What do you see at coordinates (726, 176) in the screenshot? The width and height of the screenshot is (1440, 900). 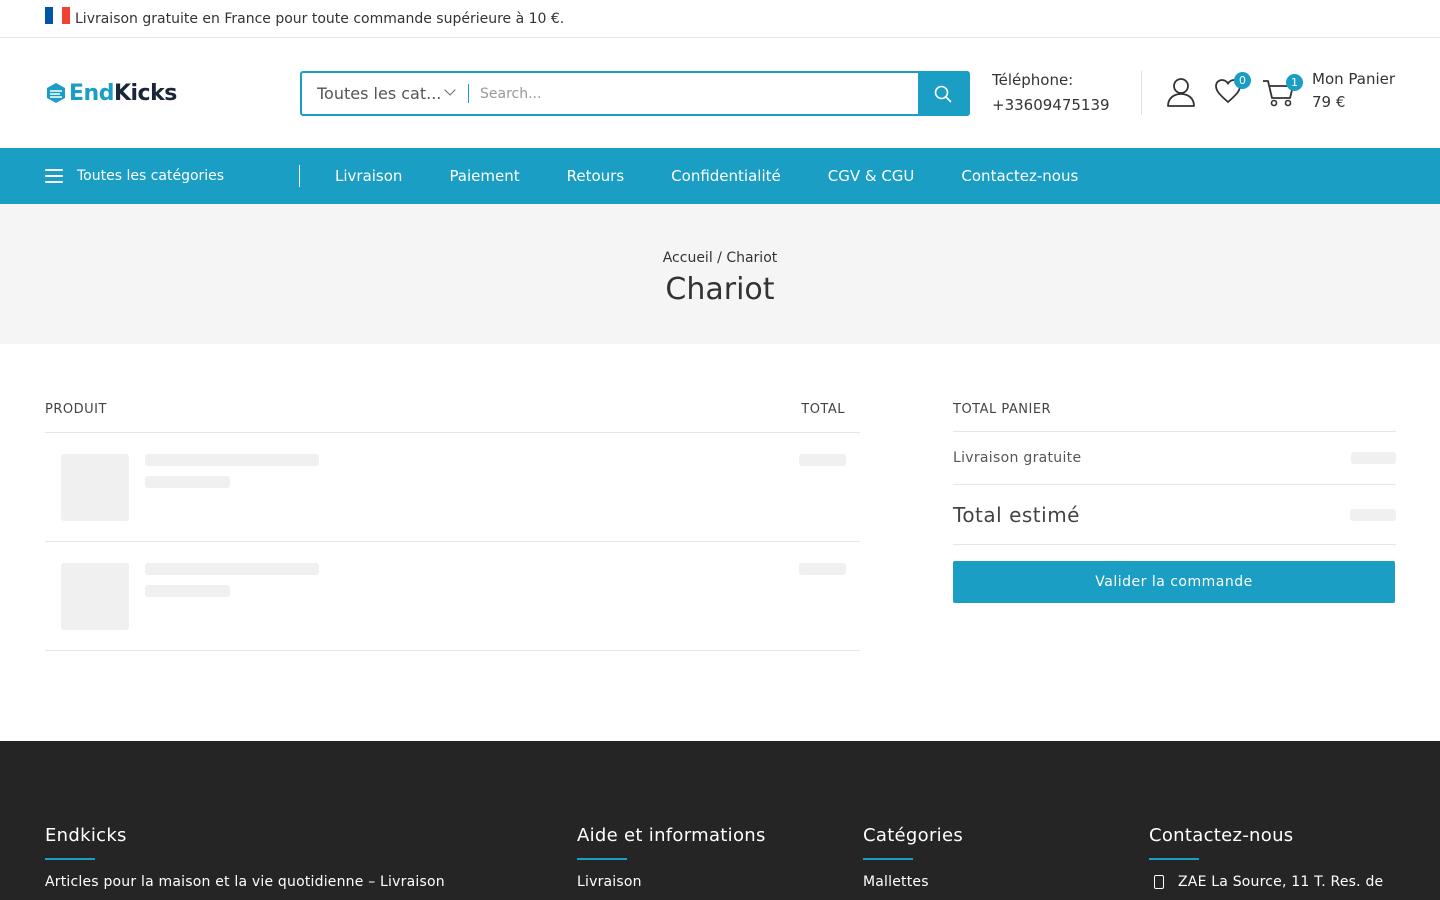 I see `nav-link-confidentialite: Confidentialité` at bounding box center [726, 176].